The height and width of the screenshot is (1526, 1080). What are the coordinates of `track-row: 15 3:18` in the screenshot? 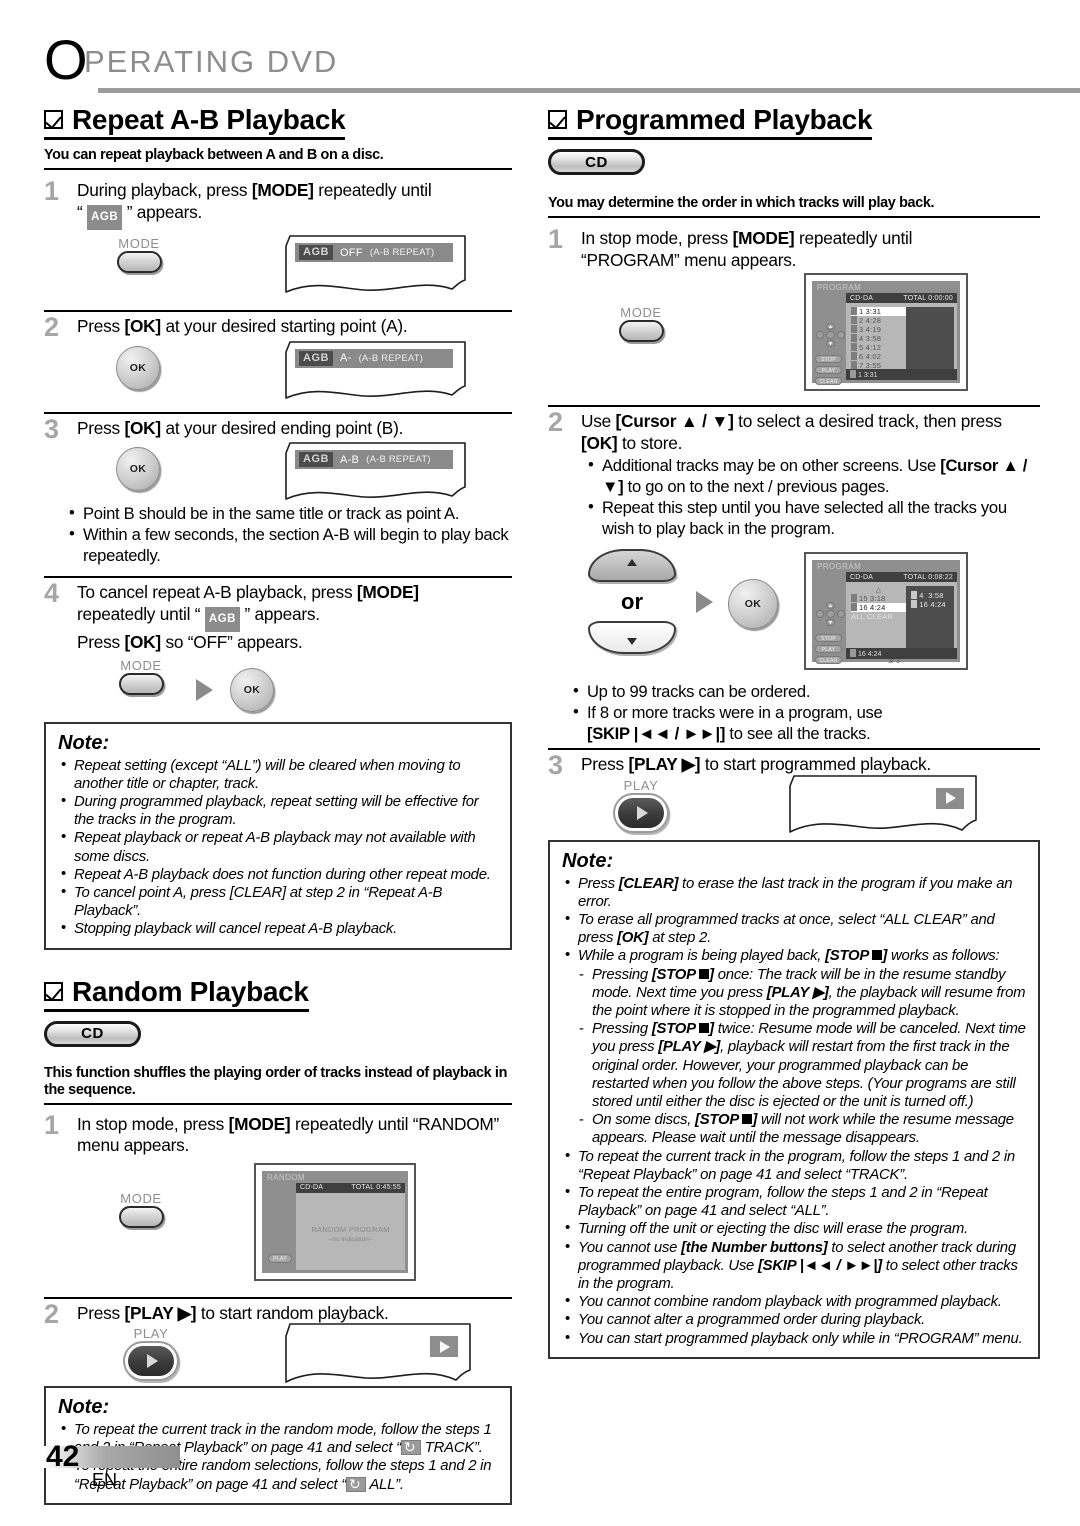 It's located at (878, 598).